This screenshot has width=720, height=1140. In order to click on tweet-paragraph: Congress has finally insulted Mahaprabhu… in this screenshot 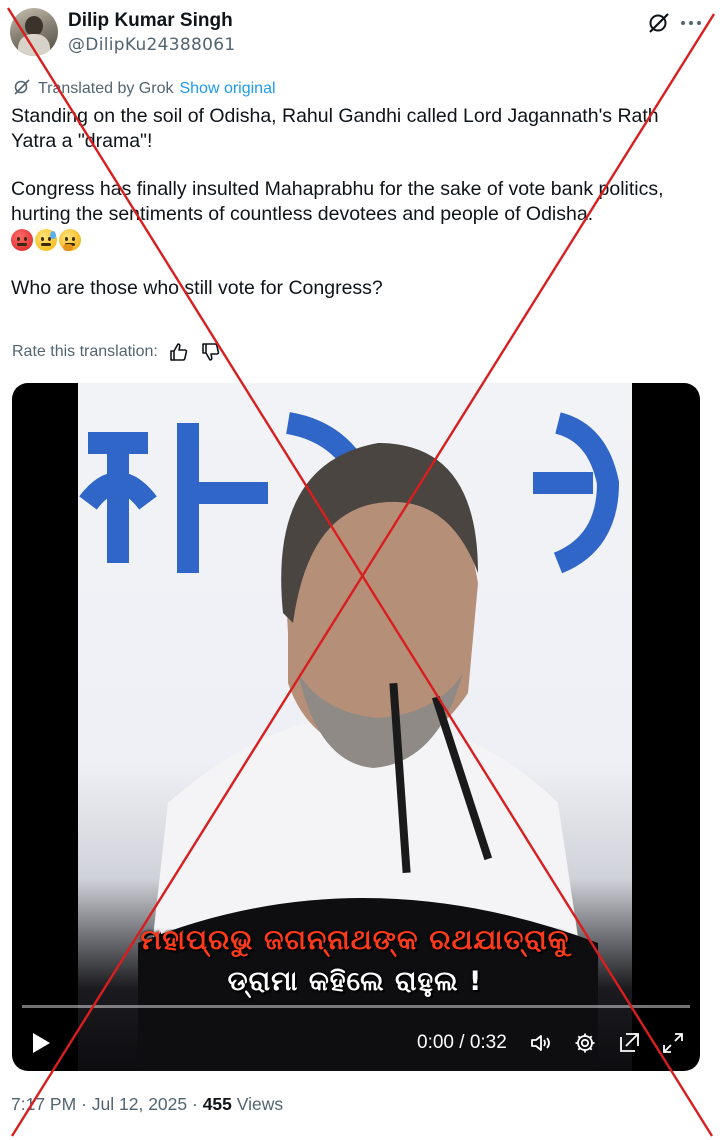, I will do `click(337, 201)`.